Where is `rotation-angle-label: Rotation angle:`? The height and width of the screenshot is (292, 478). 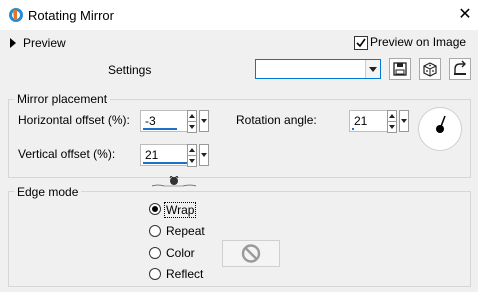 rotation-angle-label: Rotation angle: is located at coordinates (276, 120).